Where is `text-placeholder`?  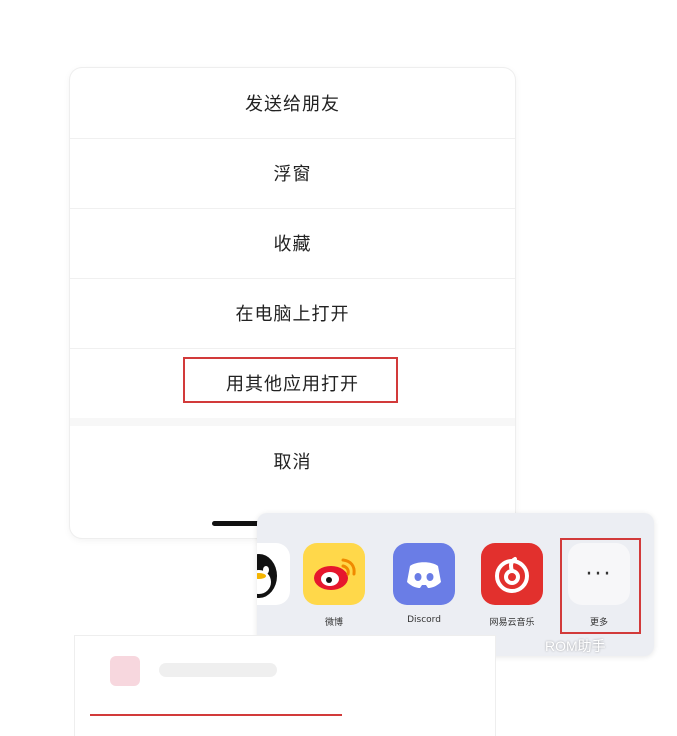 text-placeholder is located at coordinates (218, 670).